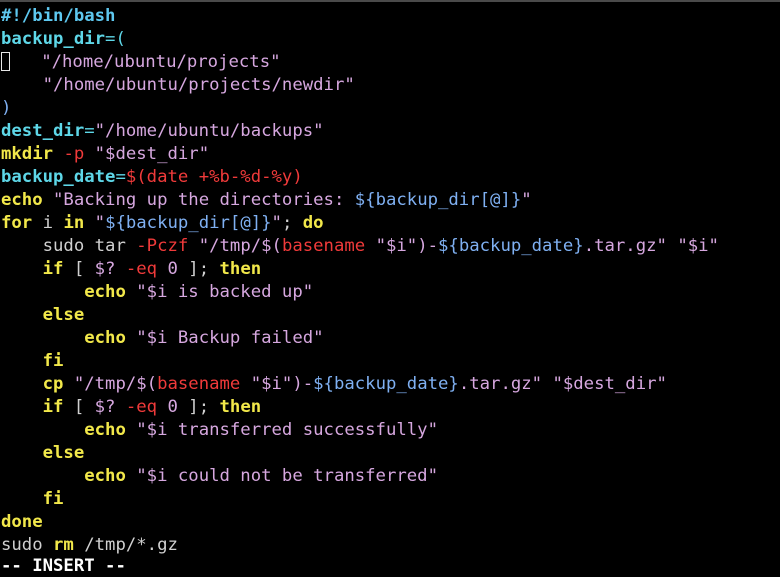 The width and height of the screenshot is (780, 577). What do you see at coordinates (287, 476) in the screenshot?
I see `code-token: "$i could not be transferred"` at bounding box center [287, 476].